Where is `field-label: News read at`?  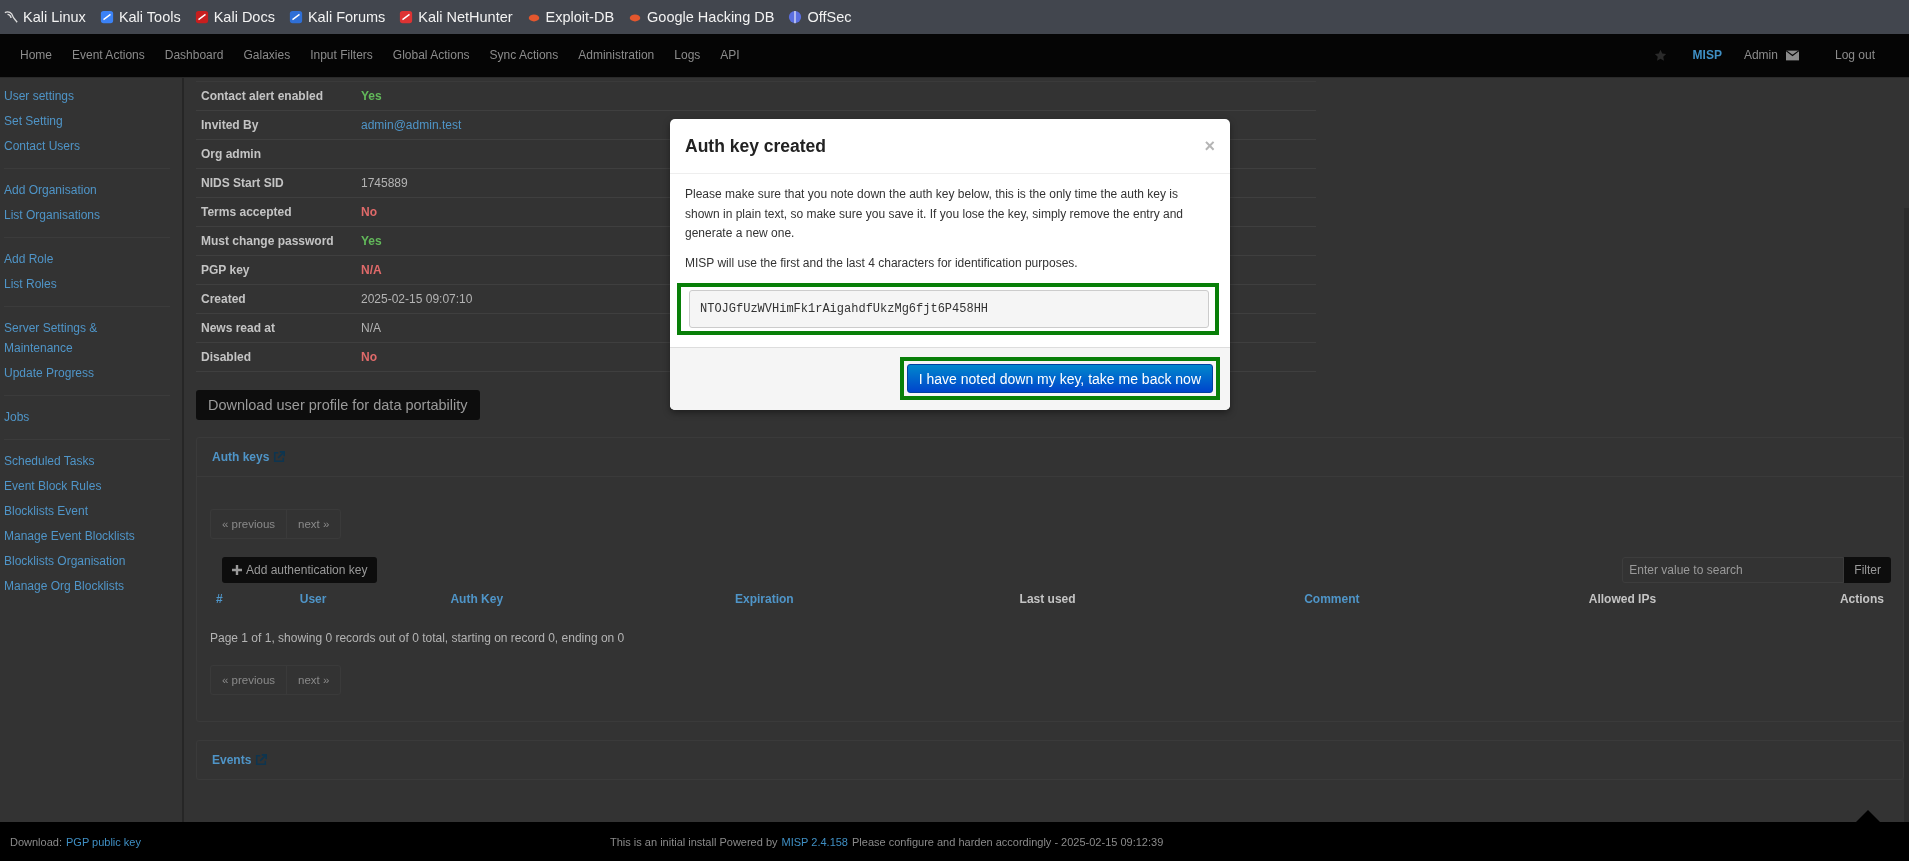 field-label: News read at is located at coordinates (276, 328).